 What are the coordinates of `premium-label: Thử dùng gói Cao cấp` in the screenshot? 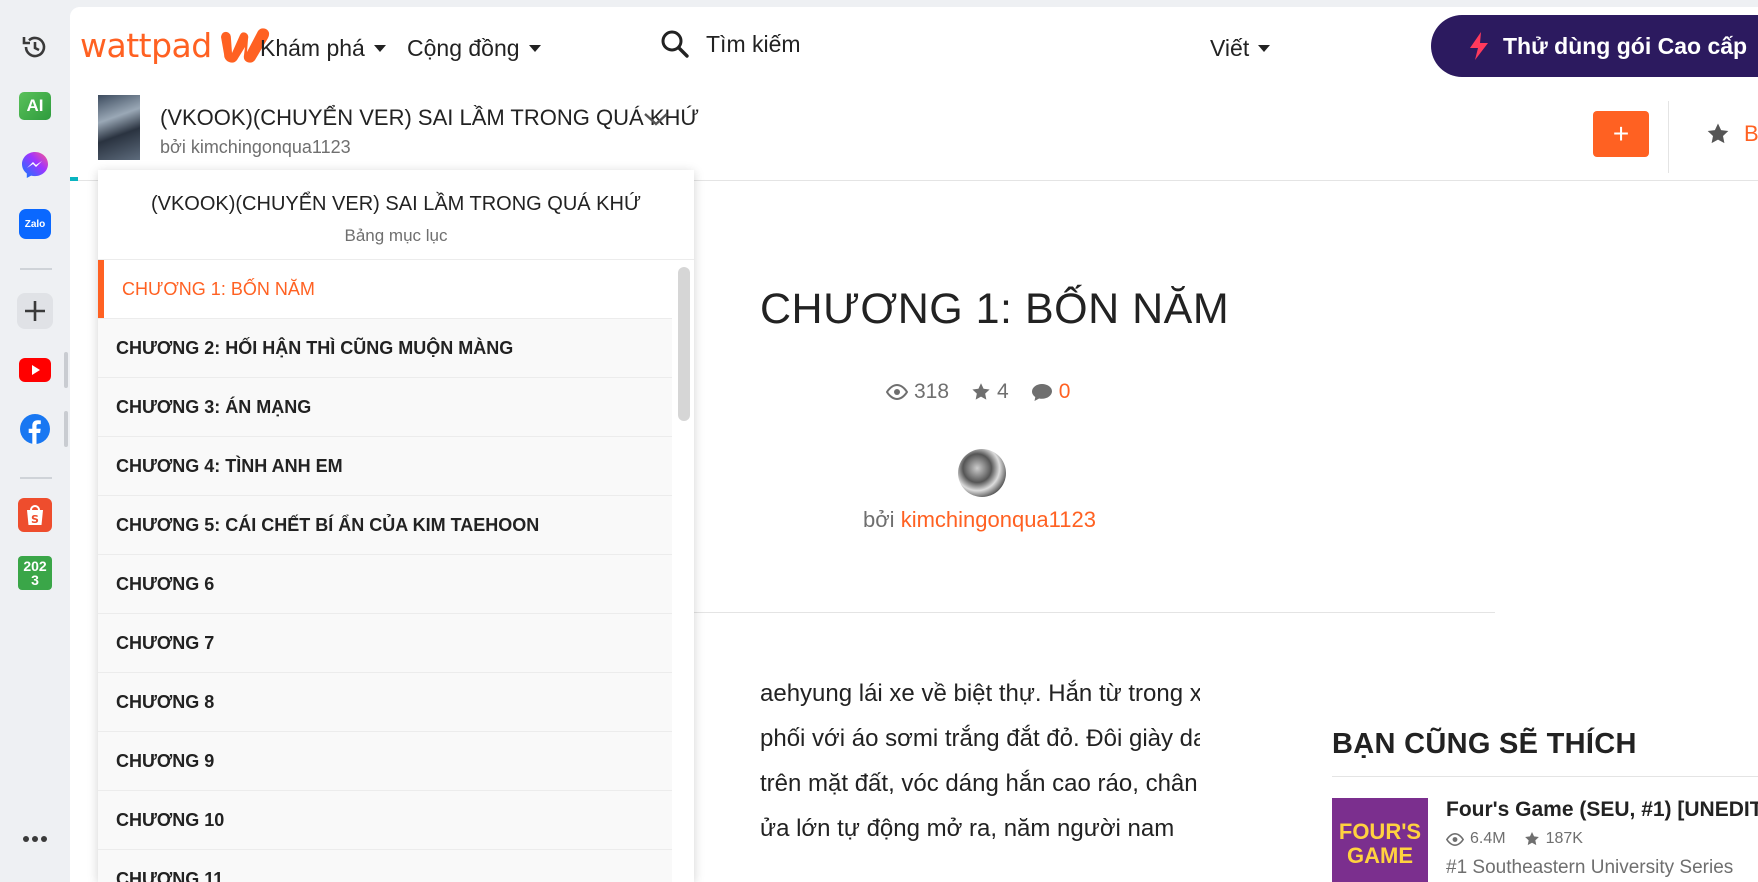 It's located at (1625, 45).